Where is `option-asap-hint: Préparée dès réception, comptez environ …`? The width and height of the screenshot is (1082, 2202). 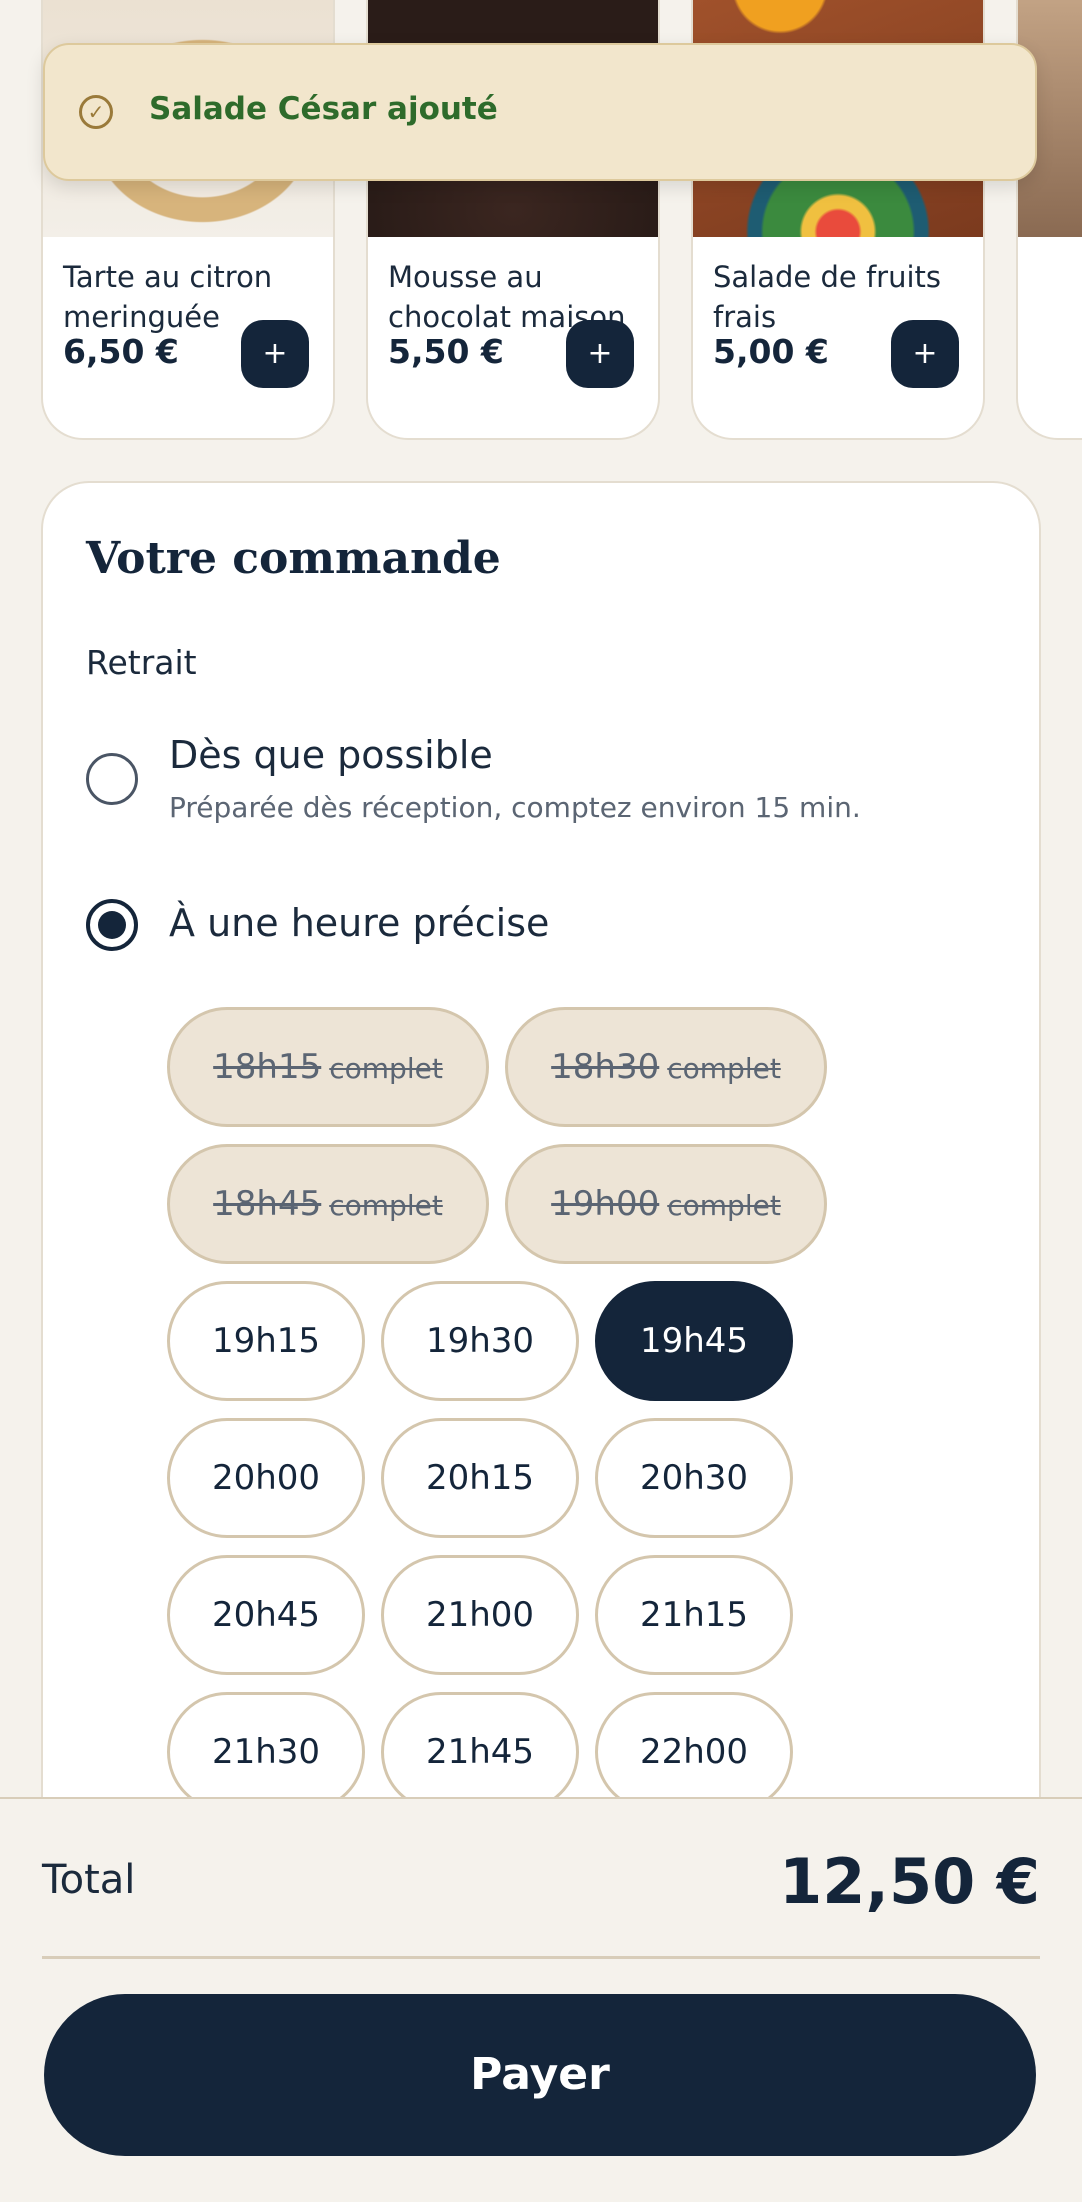 option-asap-hint: Préparée dès réception, comptez environ … is located at coordinates (515, 807).